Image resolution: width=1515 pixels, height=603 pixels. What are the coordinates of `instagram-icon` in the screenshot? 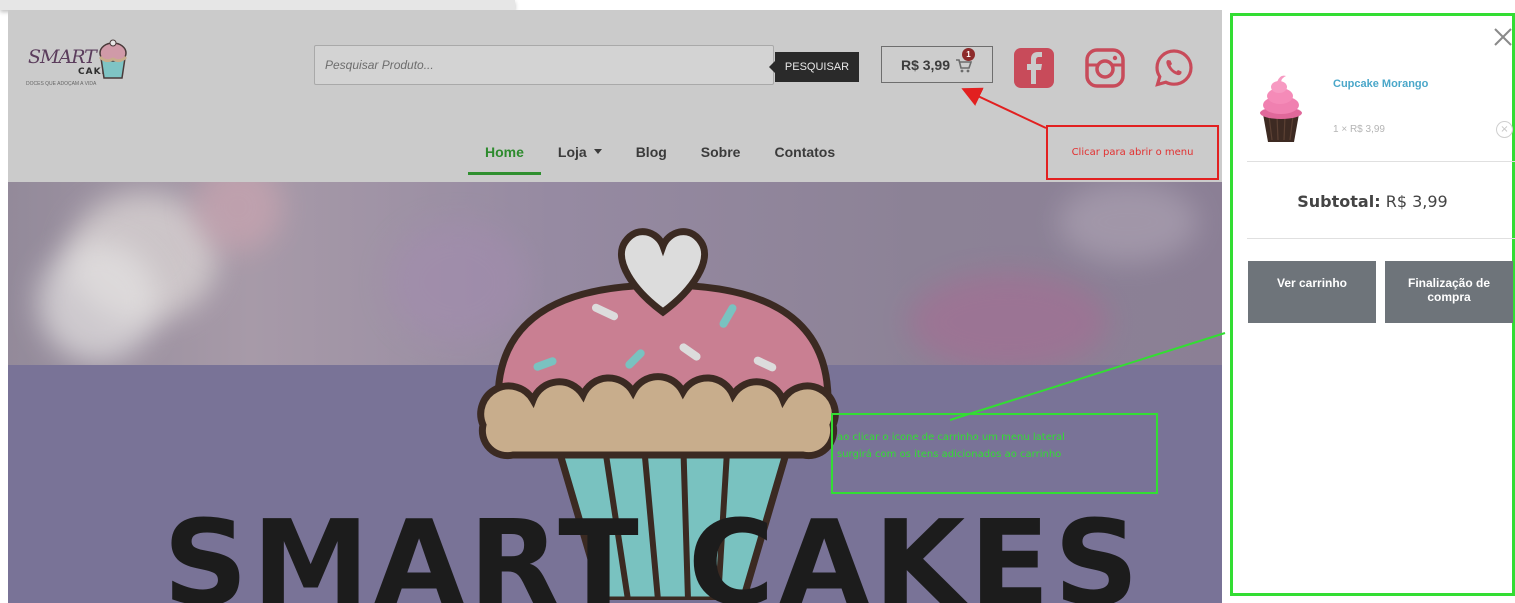 It's located at (1105, 68).